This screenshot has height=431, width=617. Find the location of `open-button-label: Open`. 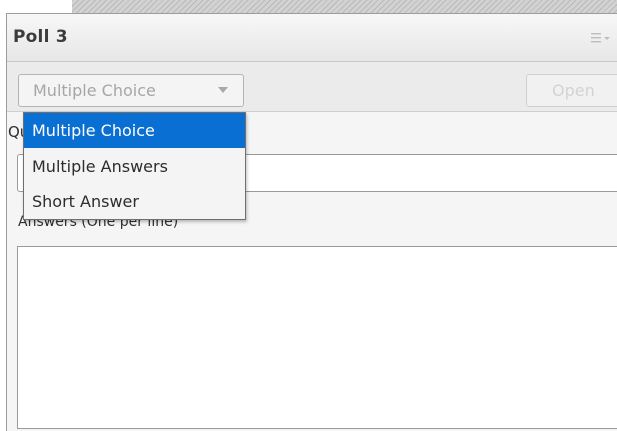

open-button-label: Open is located at coordinates (573, 90).